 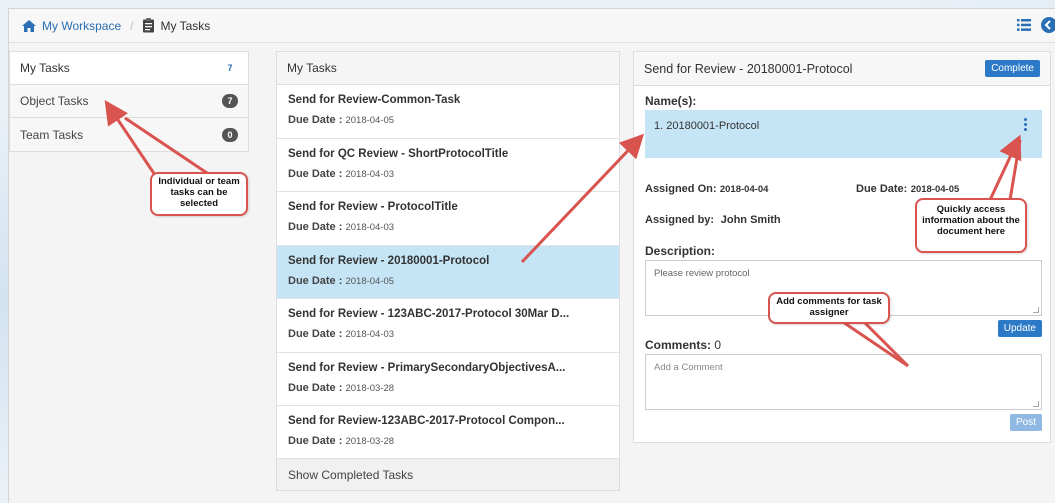 What do you see at coordinates (398, 153) in the screenshot?
I see `task-title: Send for QC Review - ShortProtocolTitle` at bounding box center [398, 153].